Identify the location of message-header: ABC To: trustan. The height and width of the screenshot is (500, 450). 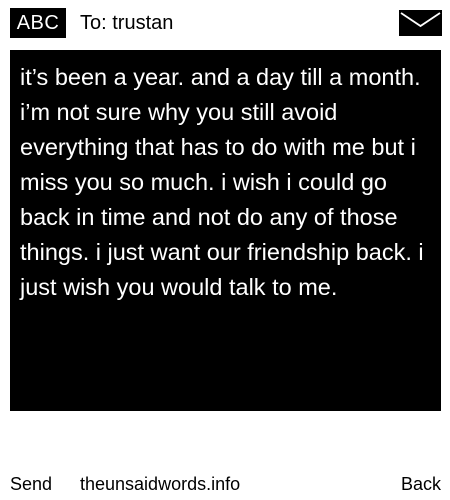
(225, 22).